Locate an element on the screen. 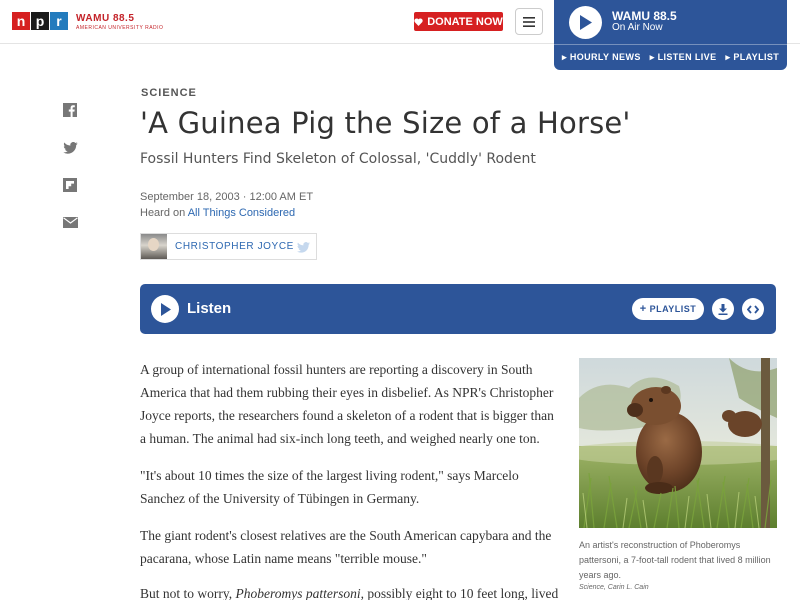  station-logo: WAMU 88.5 AMERICAN UNIVERSITY RADIO is located at coordinates (119, 22).